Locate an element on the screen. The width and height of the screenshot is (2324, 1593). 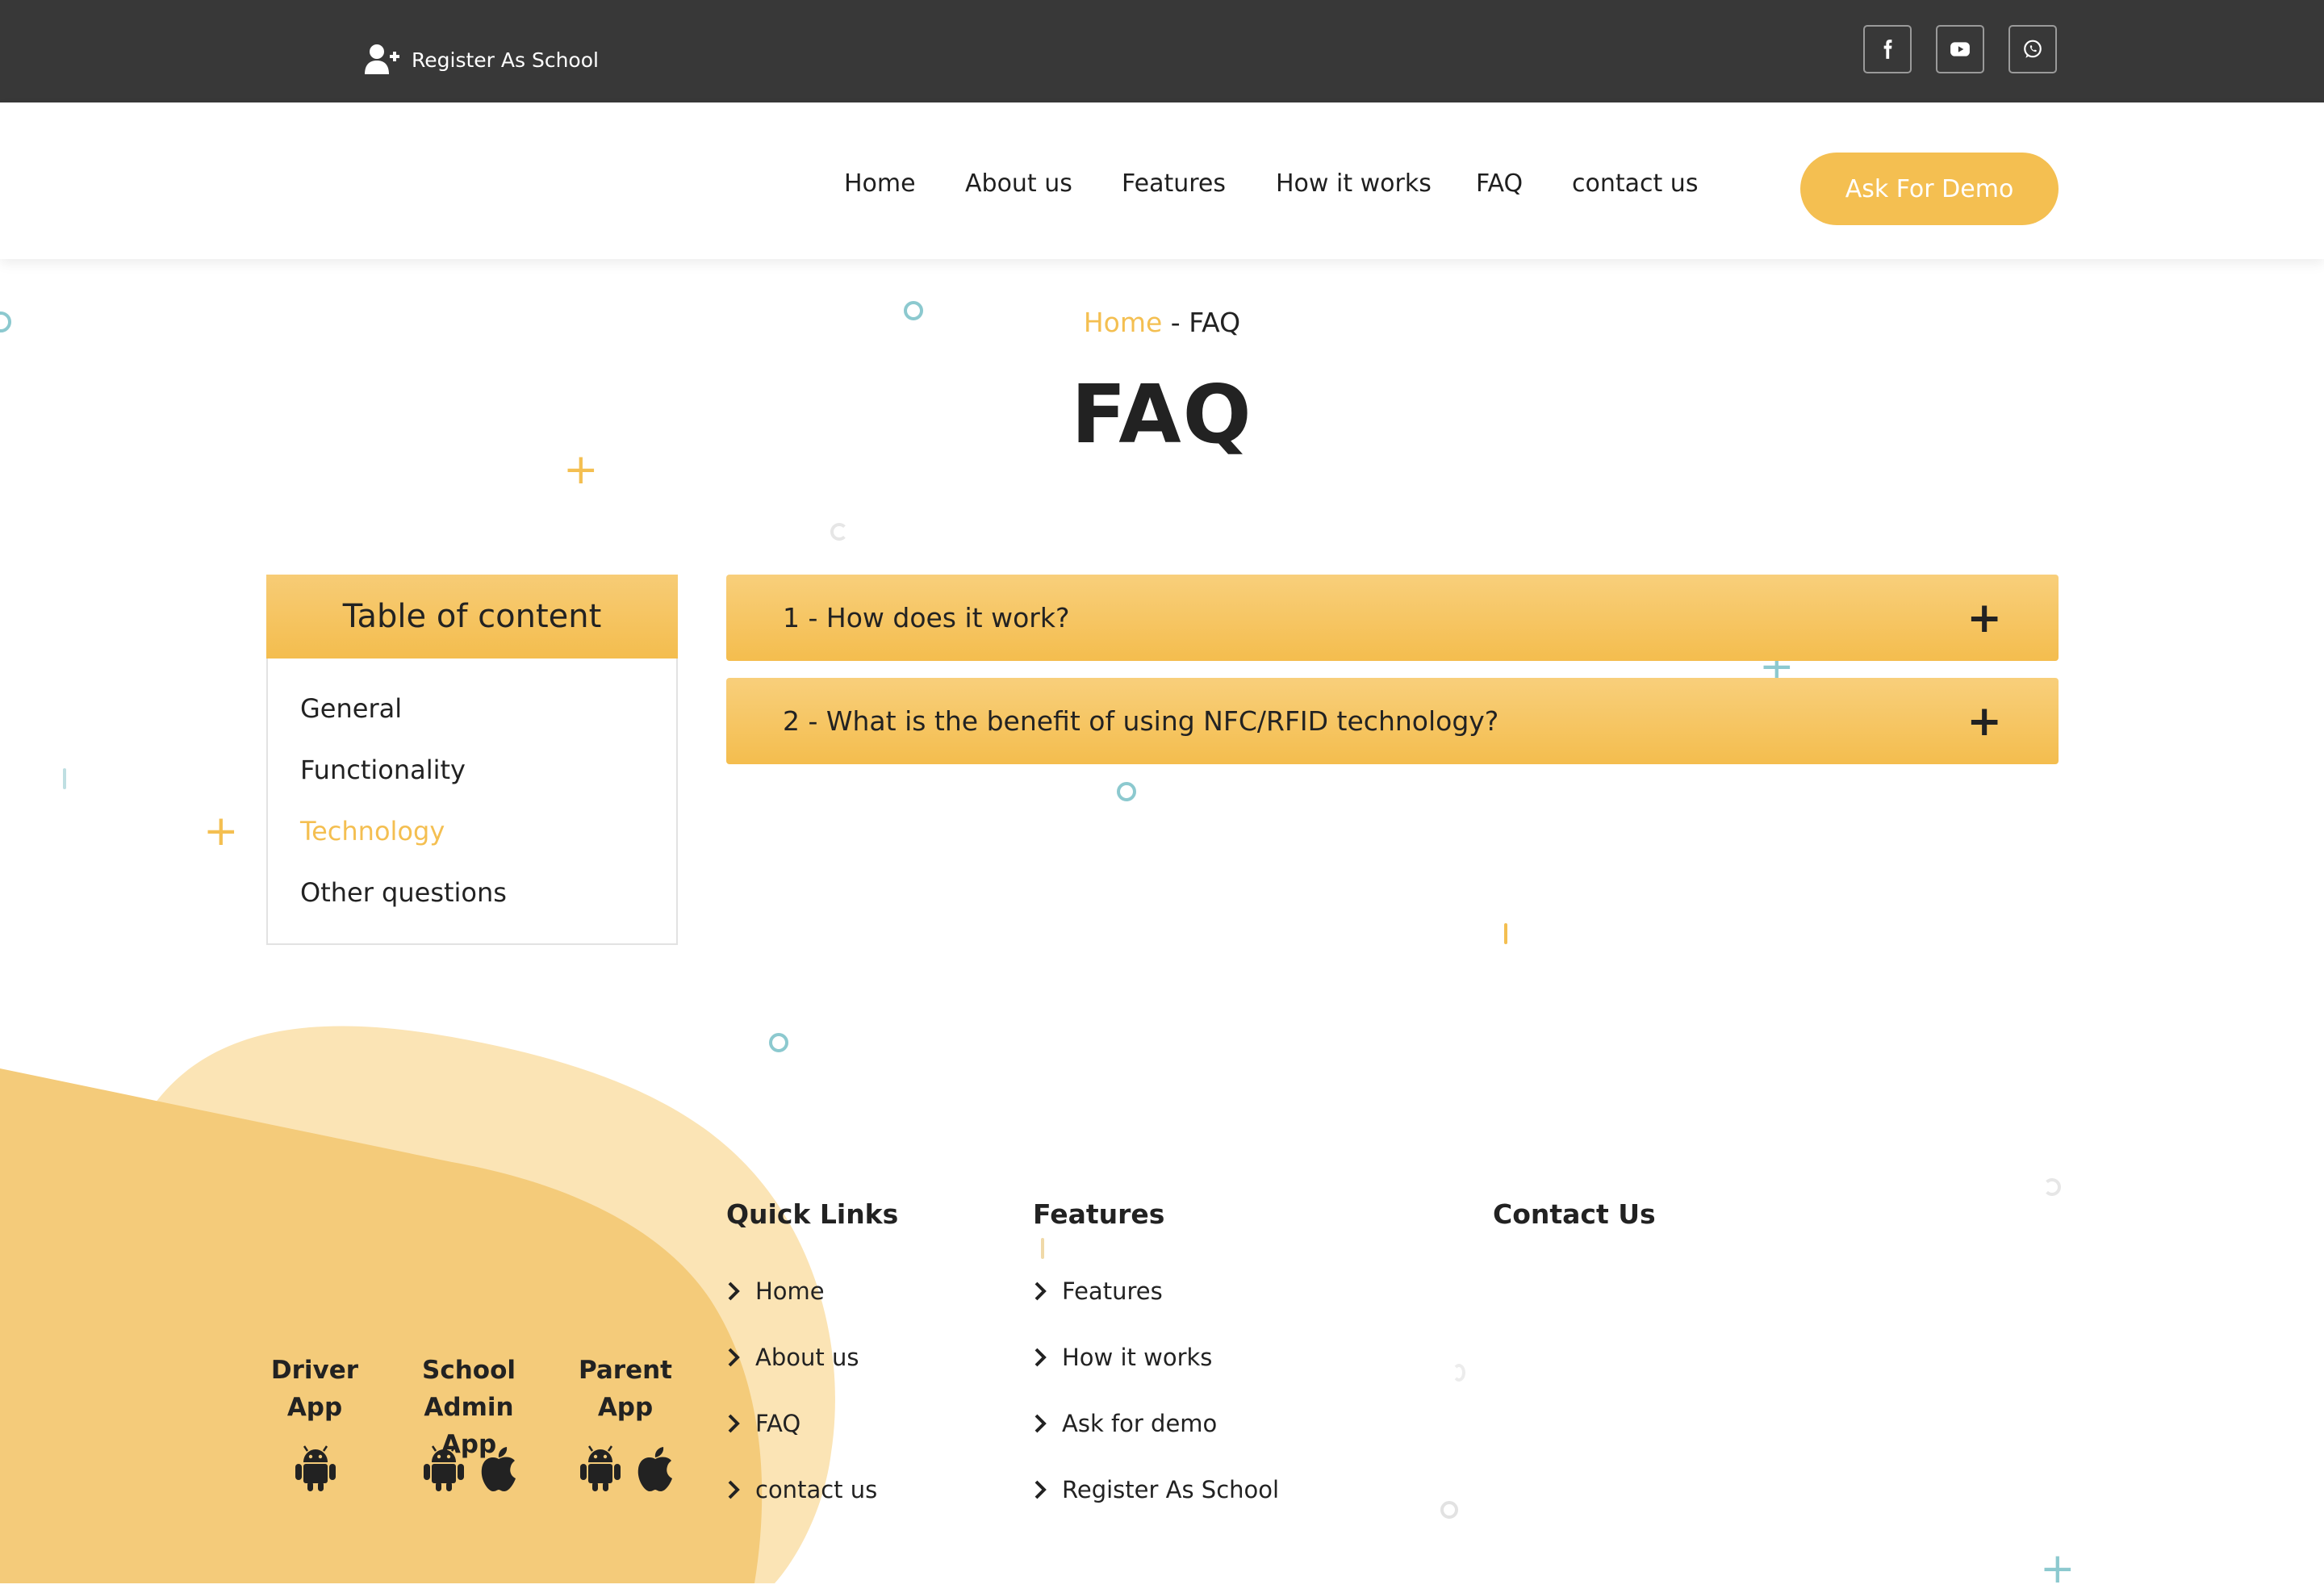
parent-app-label: Parent App is located at coordinates (625, 1389).